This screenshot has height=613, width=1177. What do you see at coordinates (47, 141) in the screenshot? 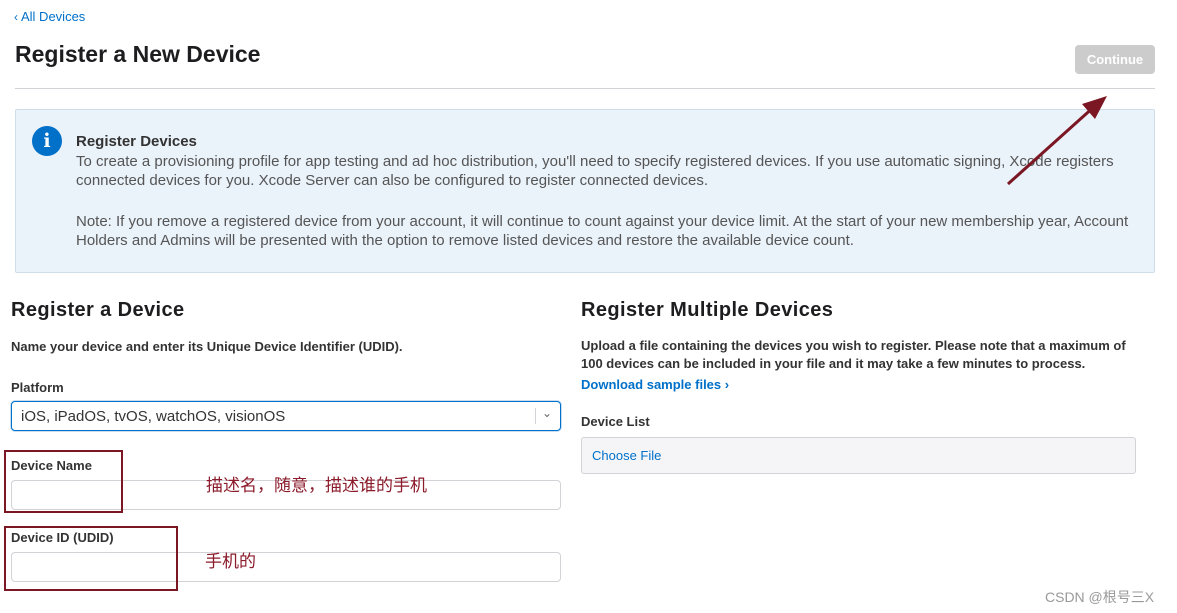
I see `info-icon: i` at bounding box center [47, 141].